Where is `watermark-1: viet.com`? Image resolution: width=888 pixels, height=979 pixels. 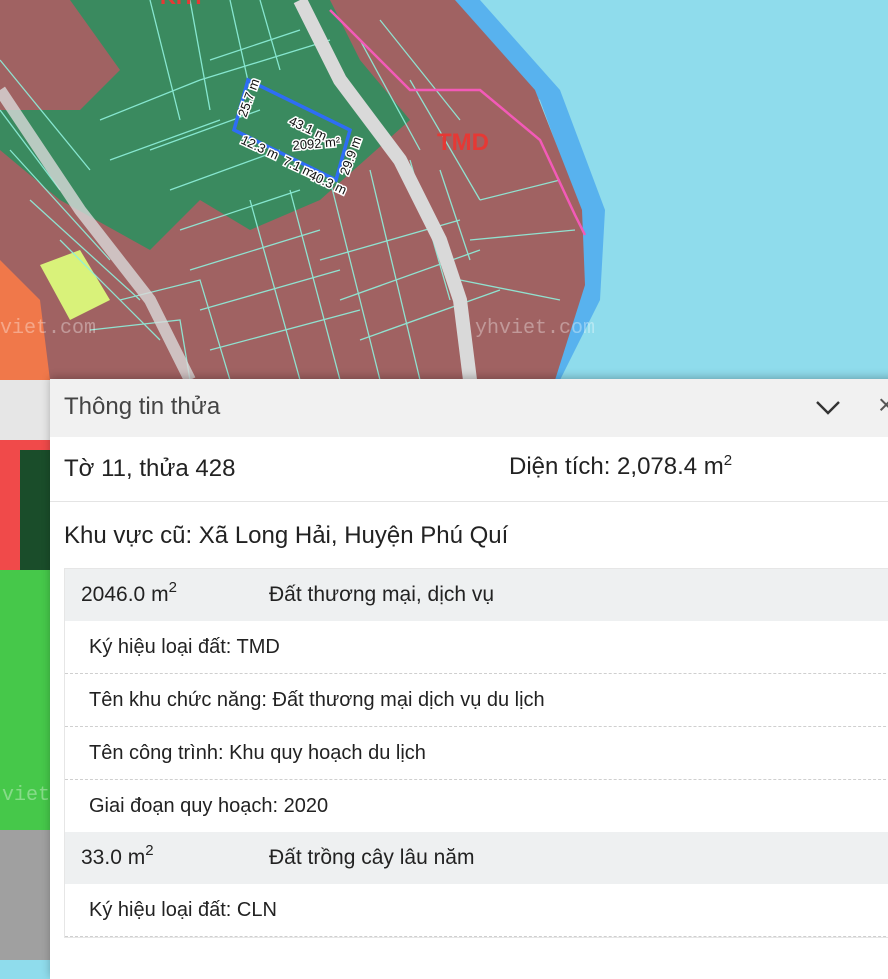
watermark-1: viet.com is located at coordinates (48, 328).